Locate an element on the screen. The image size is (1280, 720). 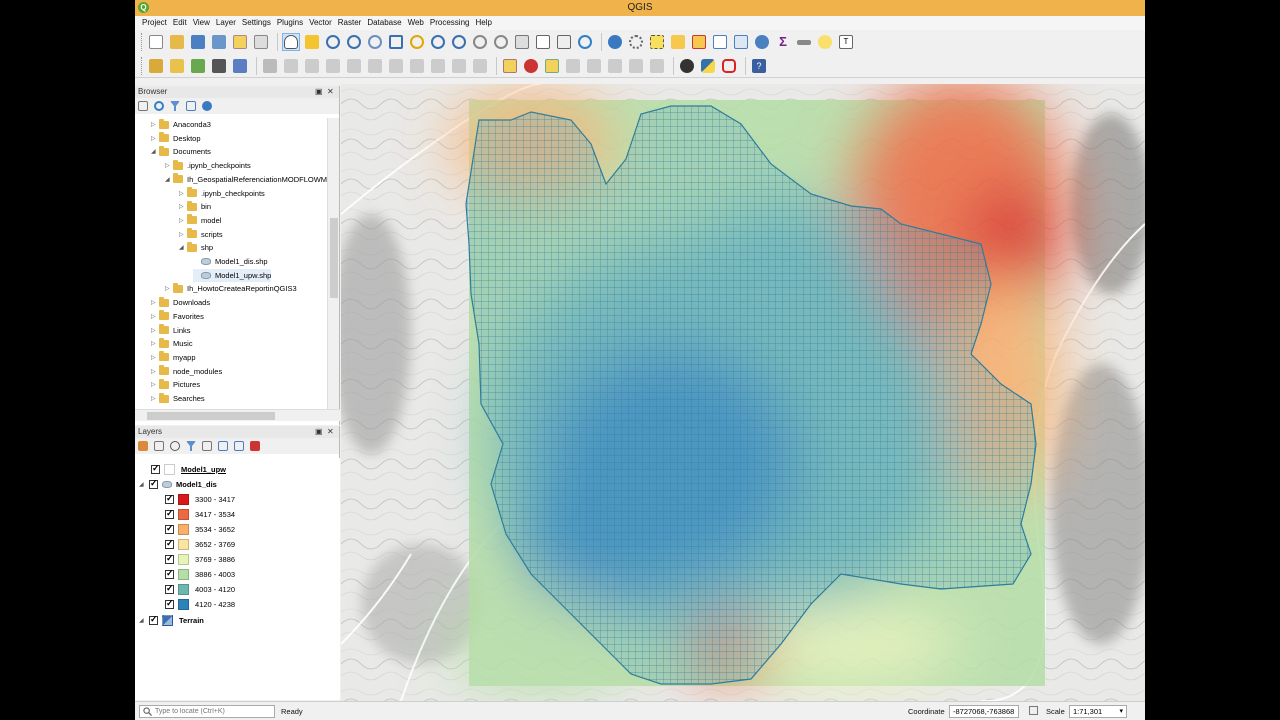
identify-button is located at coordinates (615, 42).